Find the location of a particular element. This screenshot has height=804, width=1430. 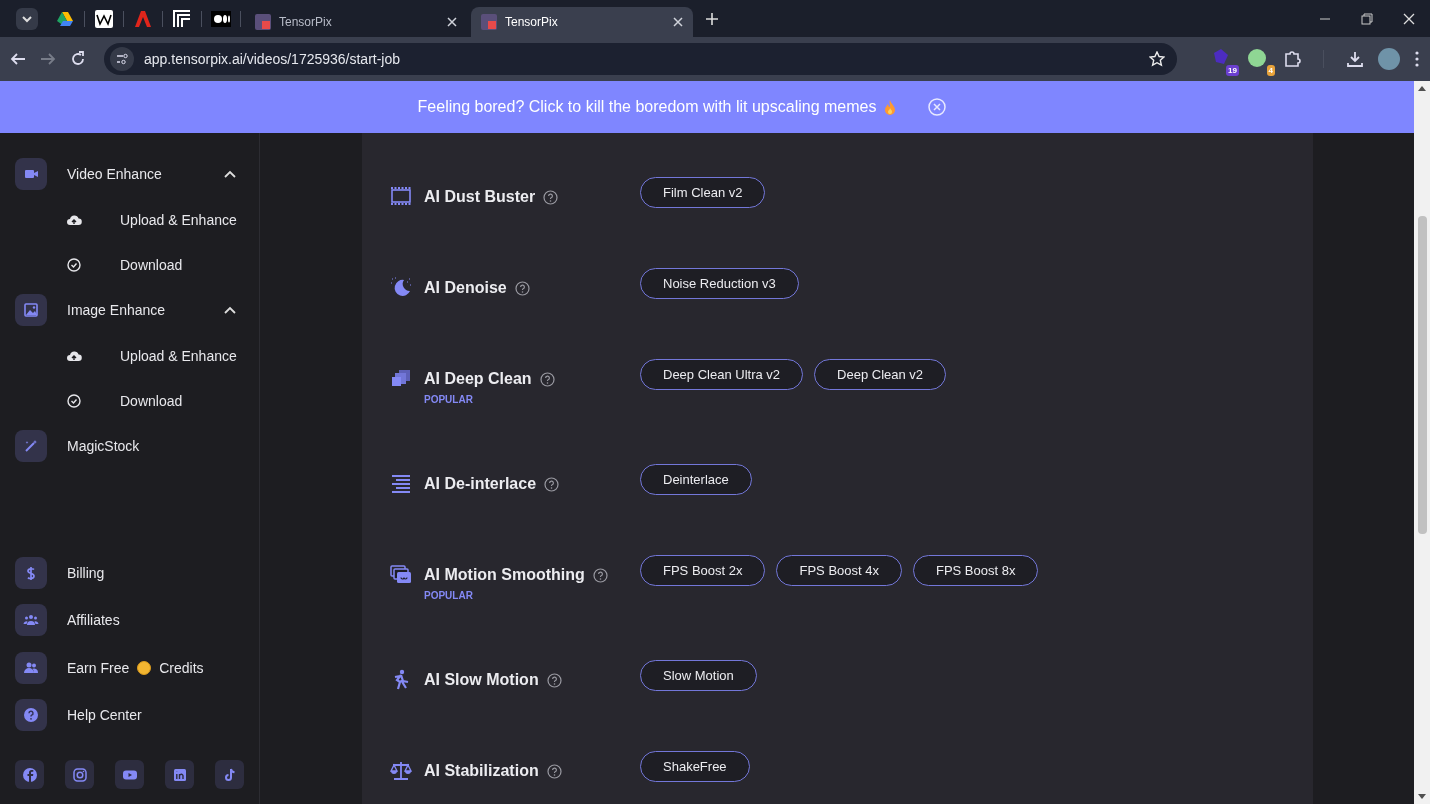

forward-icon is located at coordinates (48, 59).